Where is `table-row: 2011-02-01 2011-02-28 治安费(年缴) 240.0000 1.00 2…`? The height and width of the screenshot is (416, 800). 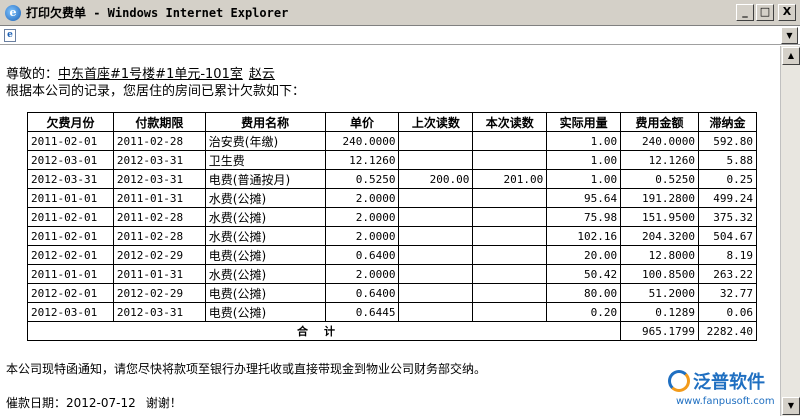 table-row: 2011-02-01 2011-02-28 治安费(年缴) 240.0000 1.00 2… is located at coordinates (392, 141).